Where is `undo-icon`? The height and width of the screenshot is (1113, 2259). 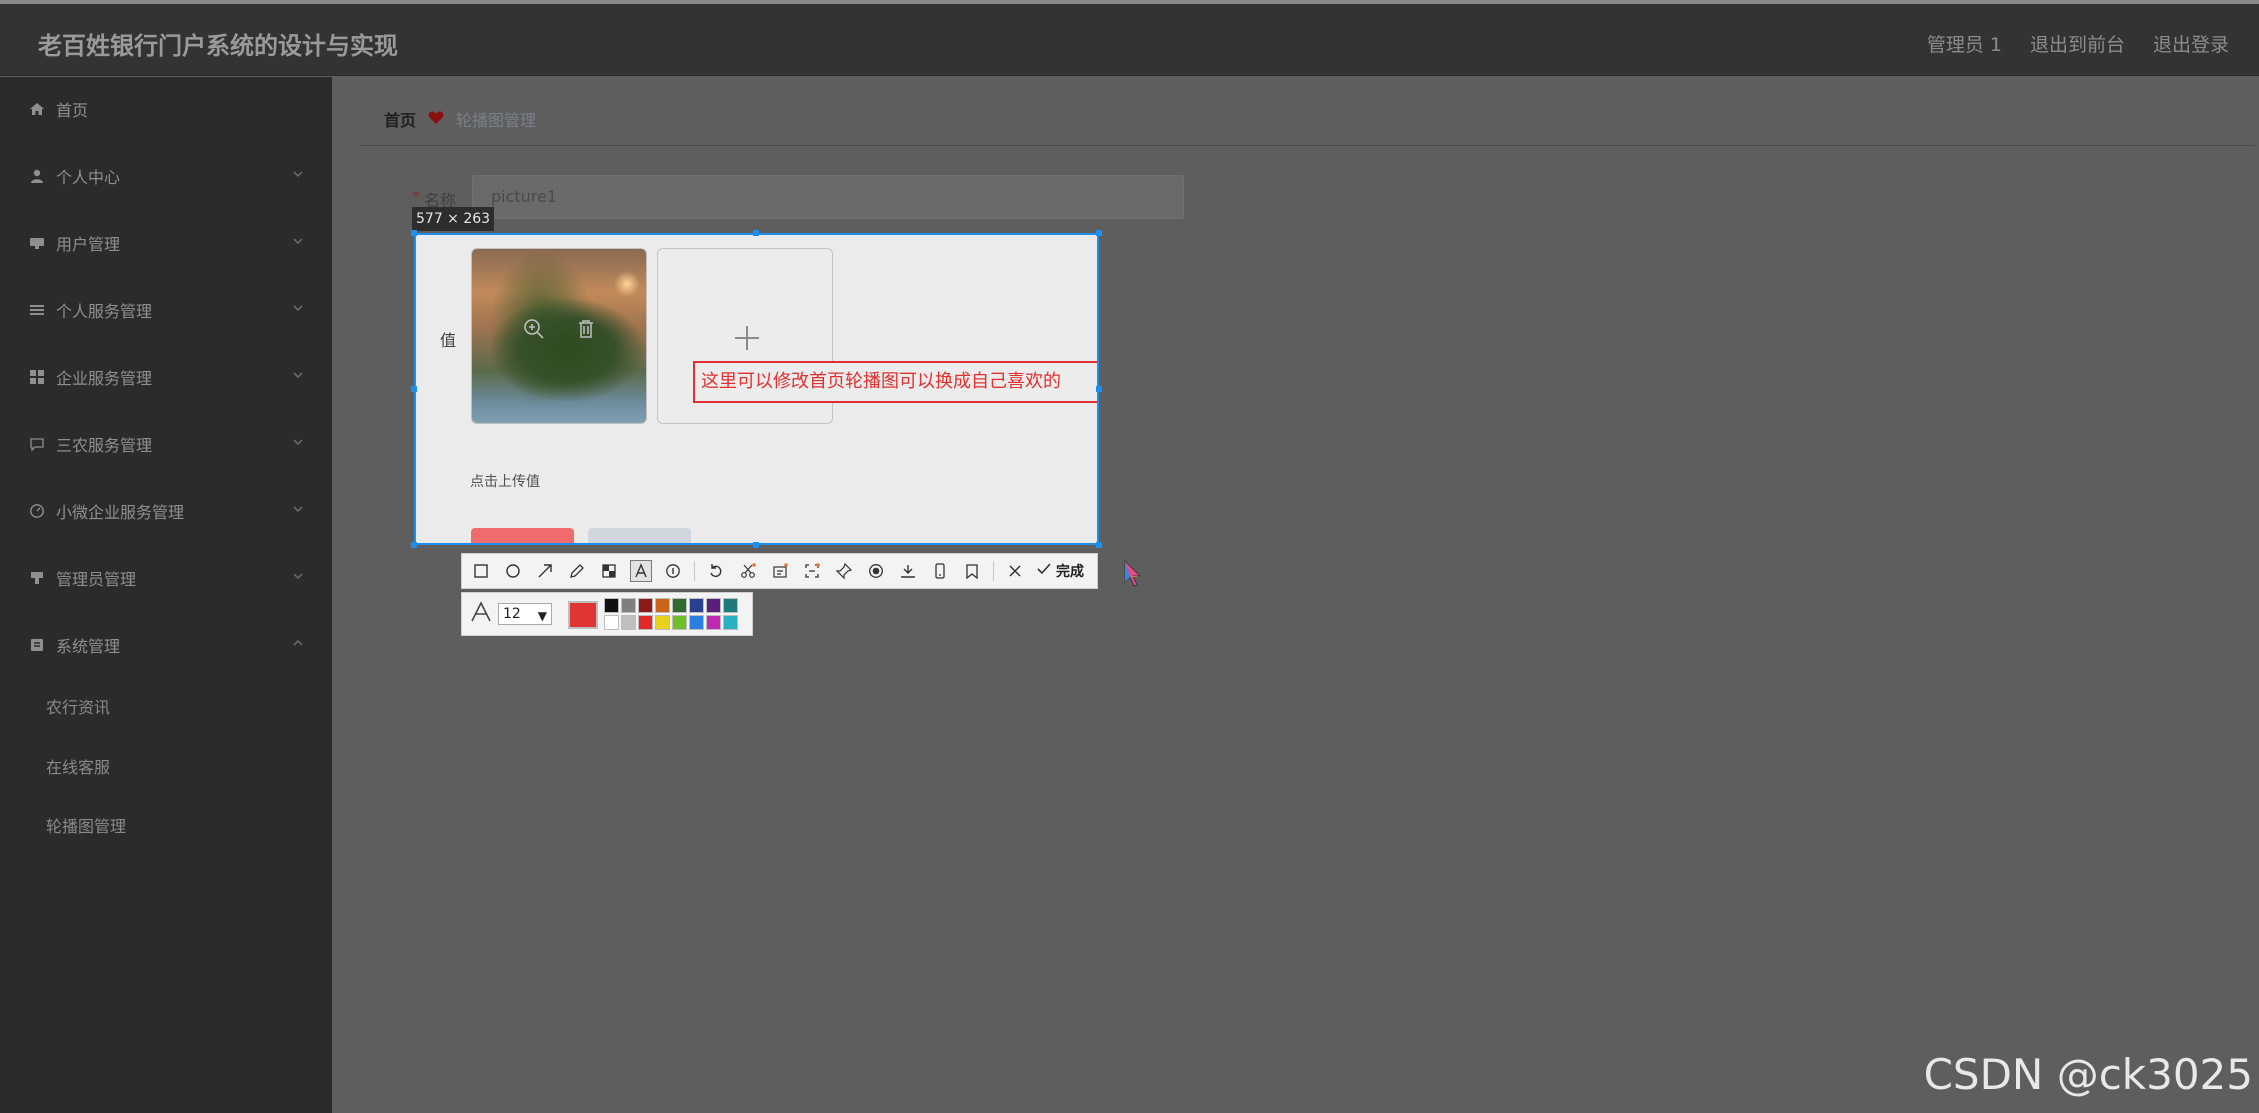
undo-icon is located at coordinates (716, 571).